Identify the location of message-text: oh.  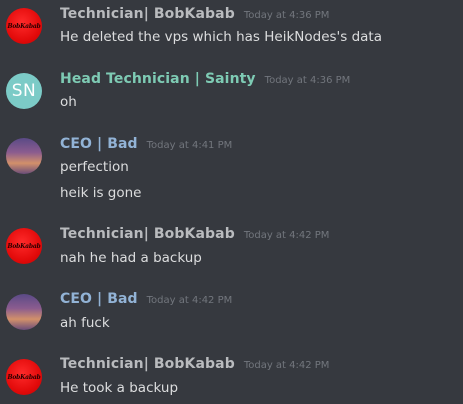
(68, 102).